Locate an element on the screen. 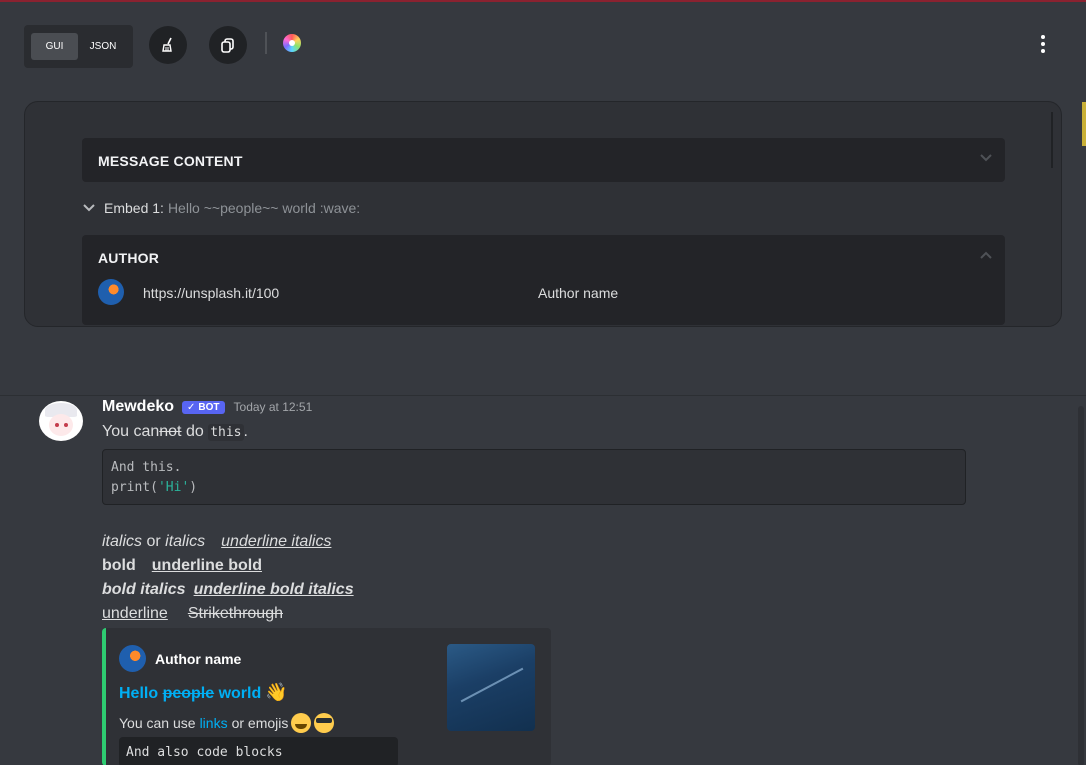 Image resolution: width=1086 pixels, height=765 pixels. copy-button is located at coordinates (228, 45).